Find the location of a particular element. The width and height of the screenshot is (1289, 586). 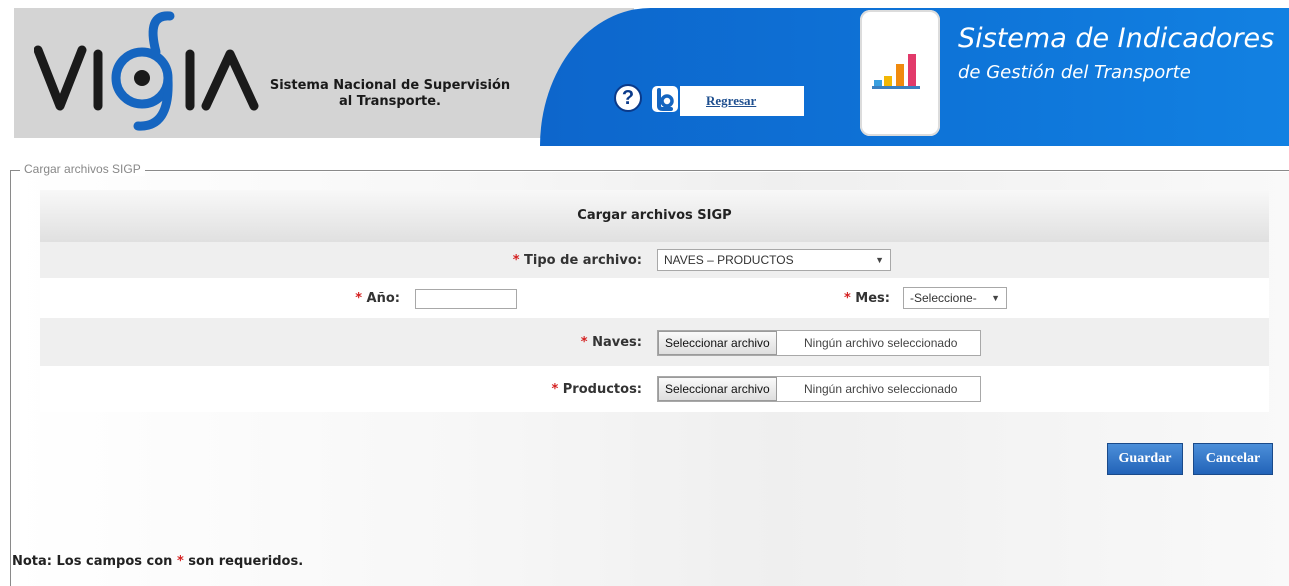

tipo-archivo-value: NAVES – PRODUCTOS is located at coordinates (729, 260).